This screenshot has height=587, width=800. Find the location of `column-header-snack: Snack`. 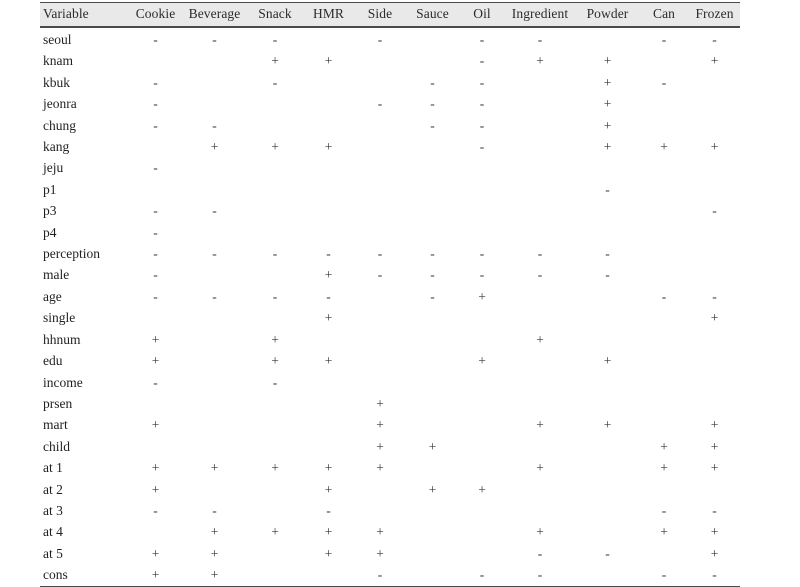

column-header-snack: Snack is located at coordinates (275, 15).